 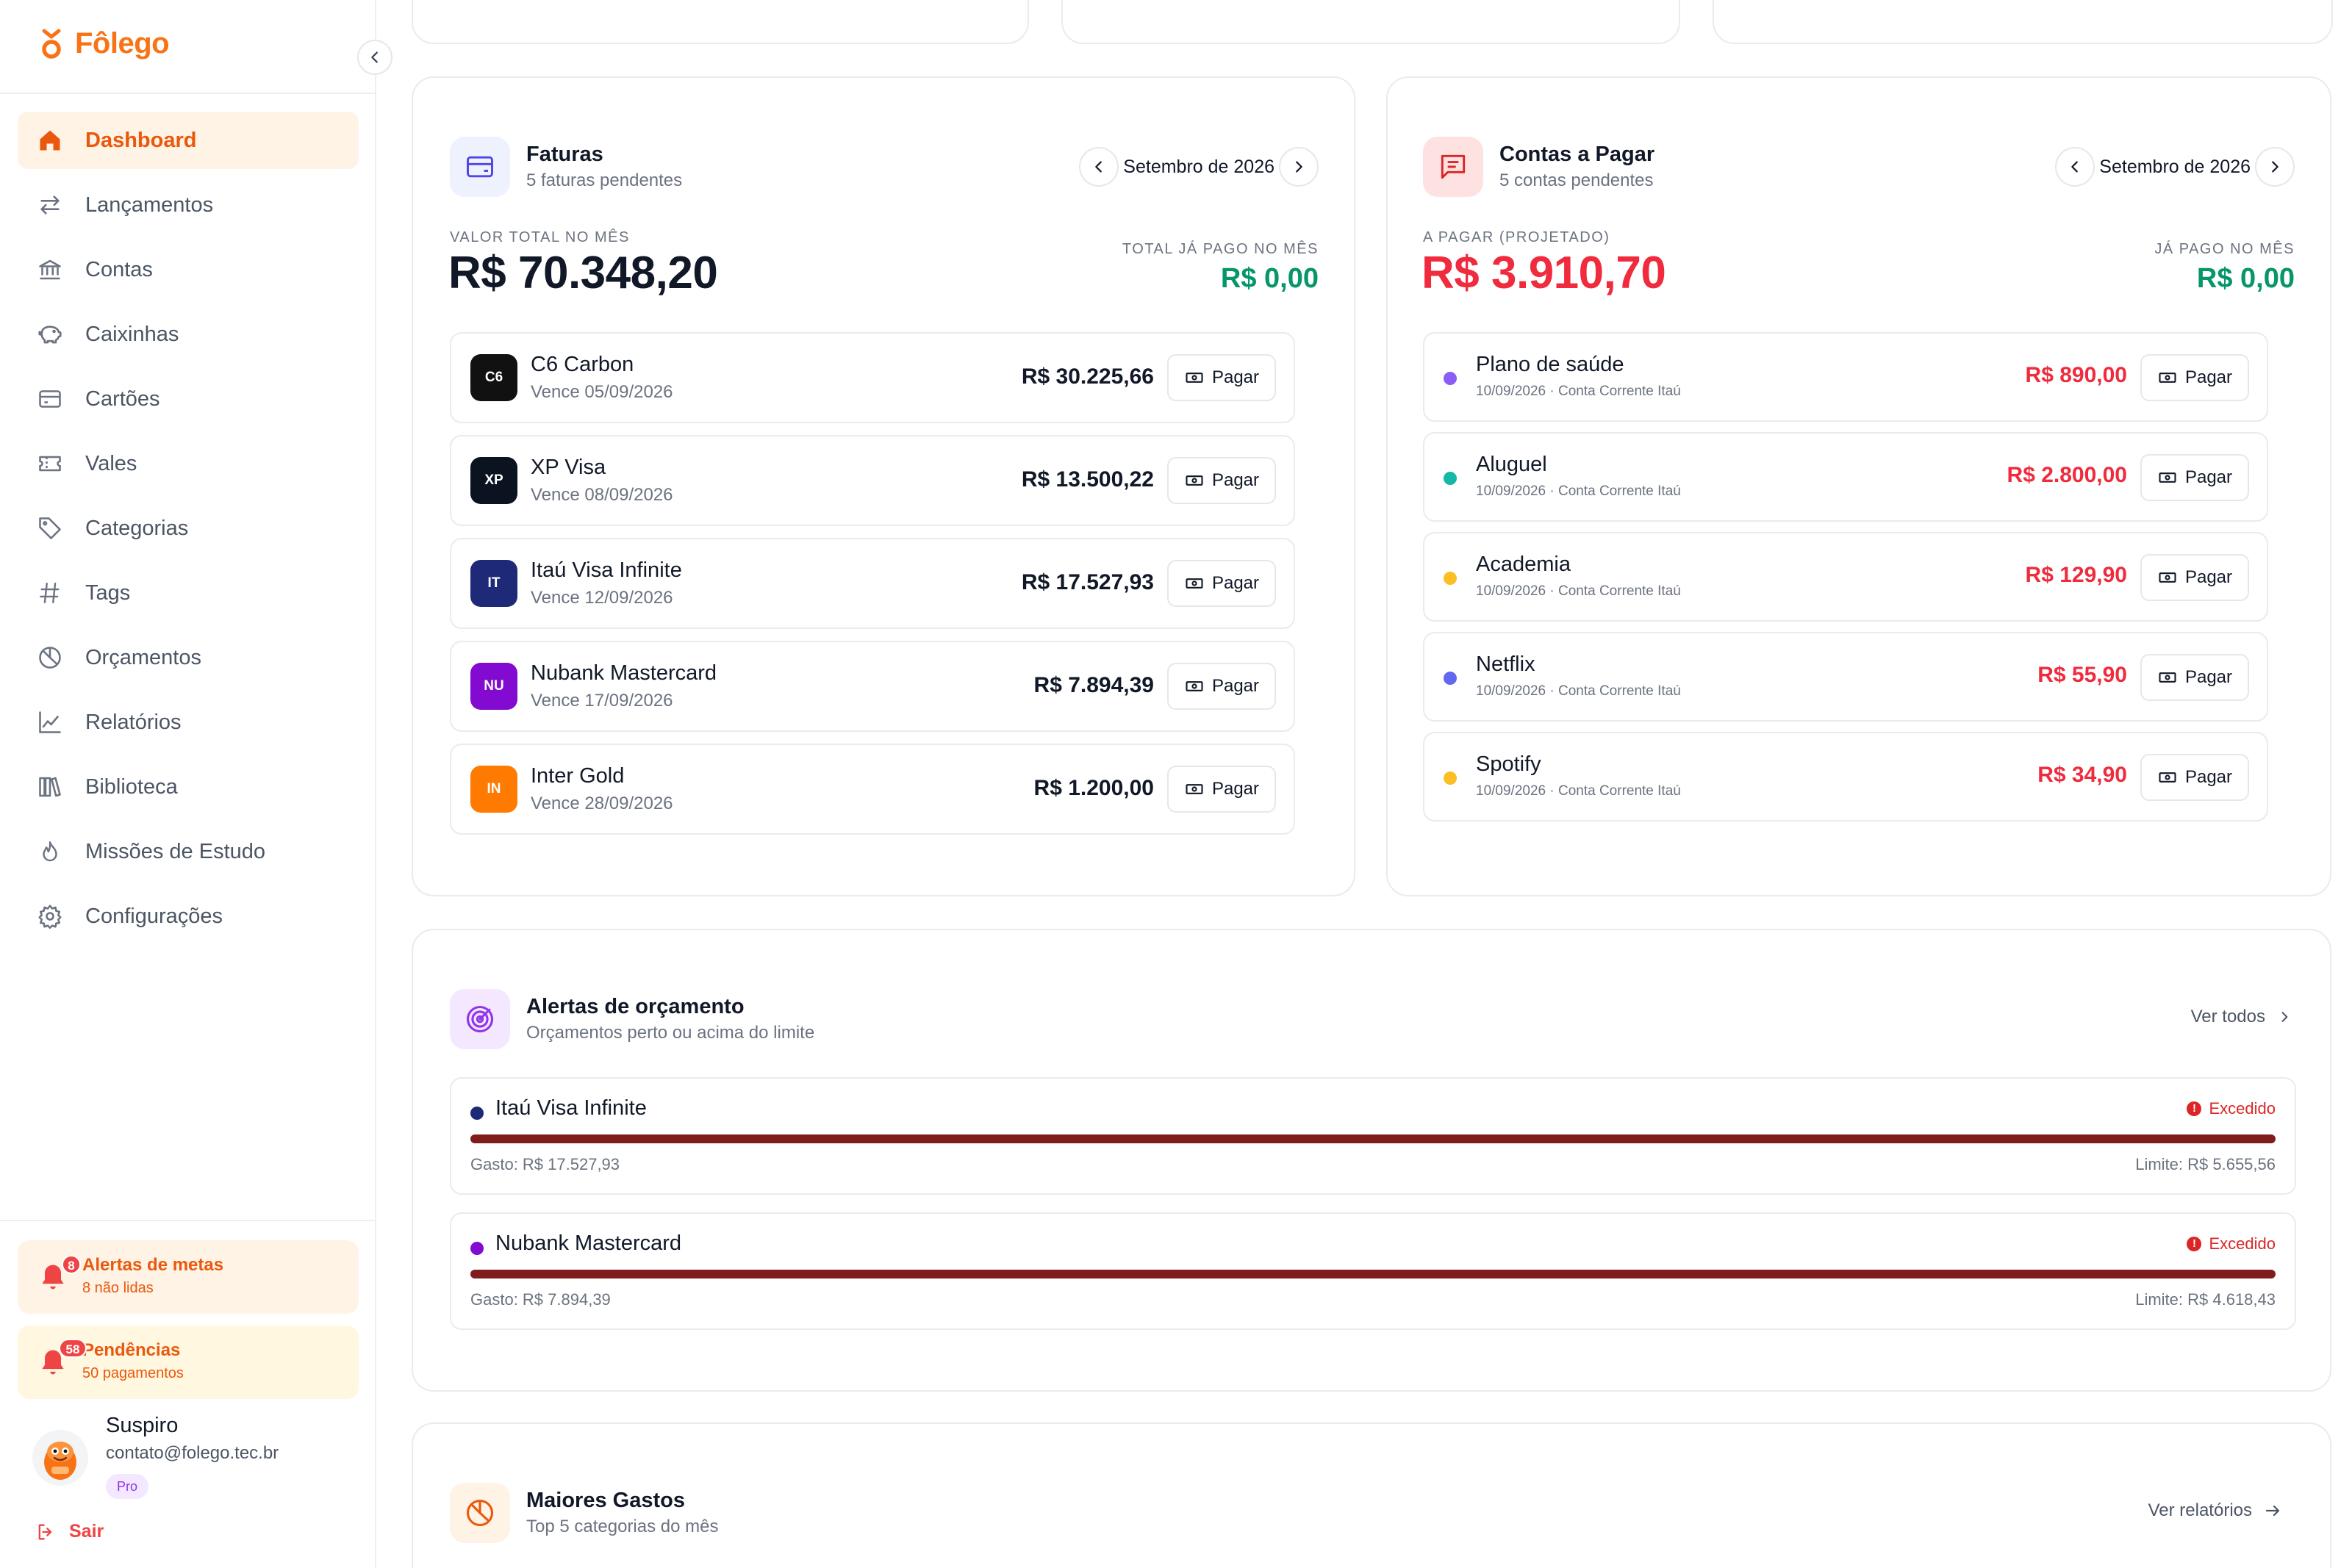 What do you see at coordinates (142, 1426) in the screenshot?
I see `user-name: Suspiro` at bounding box center [142, 1426].